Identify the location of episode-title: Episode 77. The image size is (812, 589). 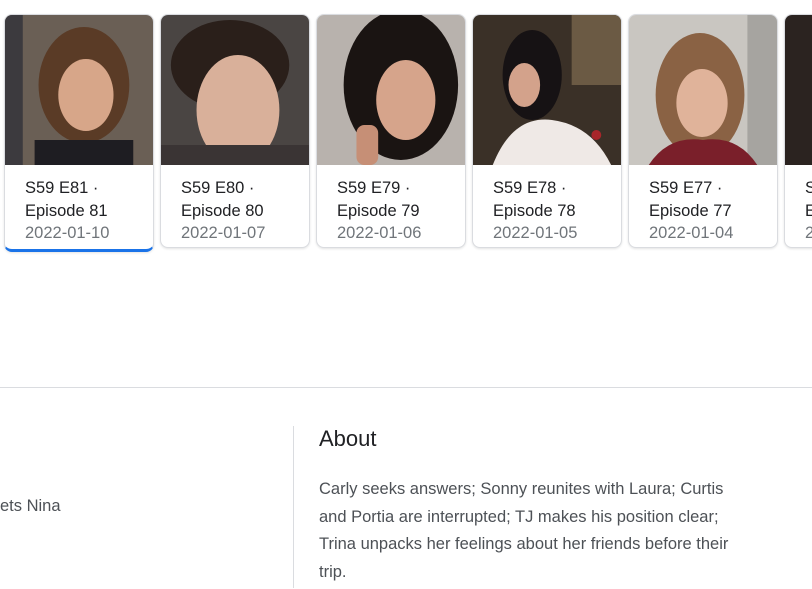
(690, 210).